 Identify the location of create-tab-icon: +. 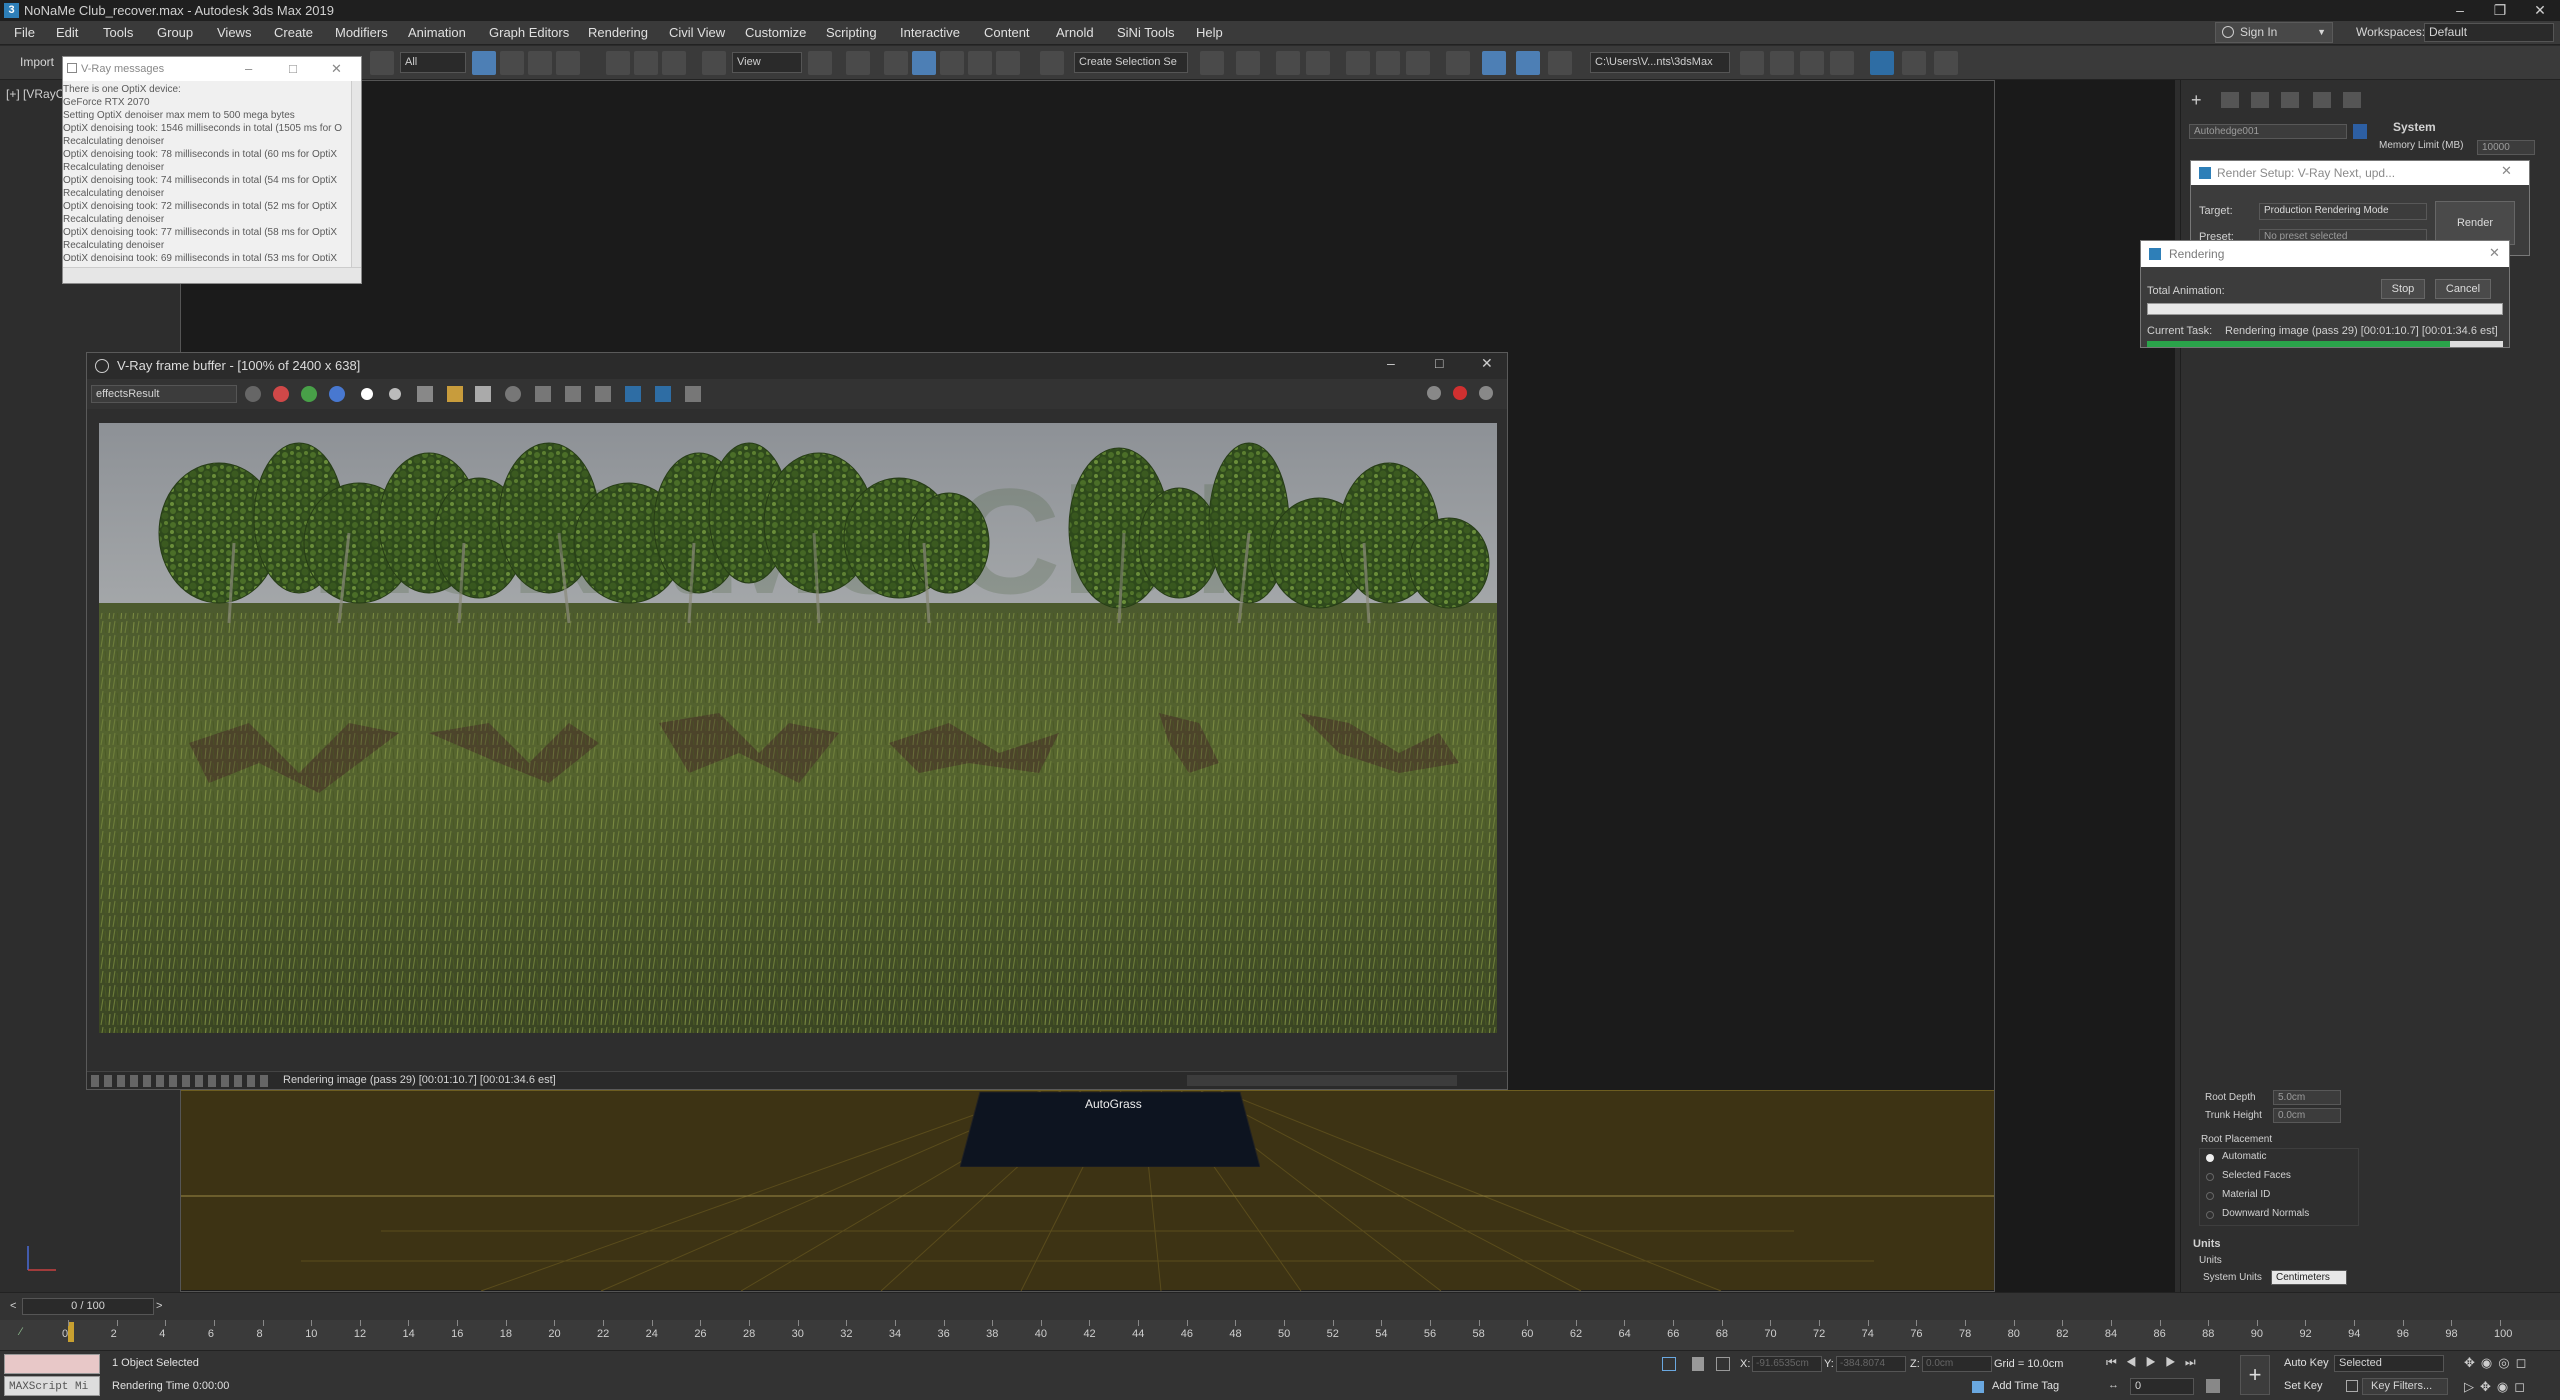
(2201, 100).